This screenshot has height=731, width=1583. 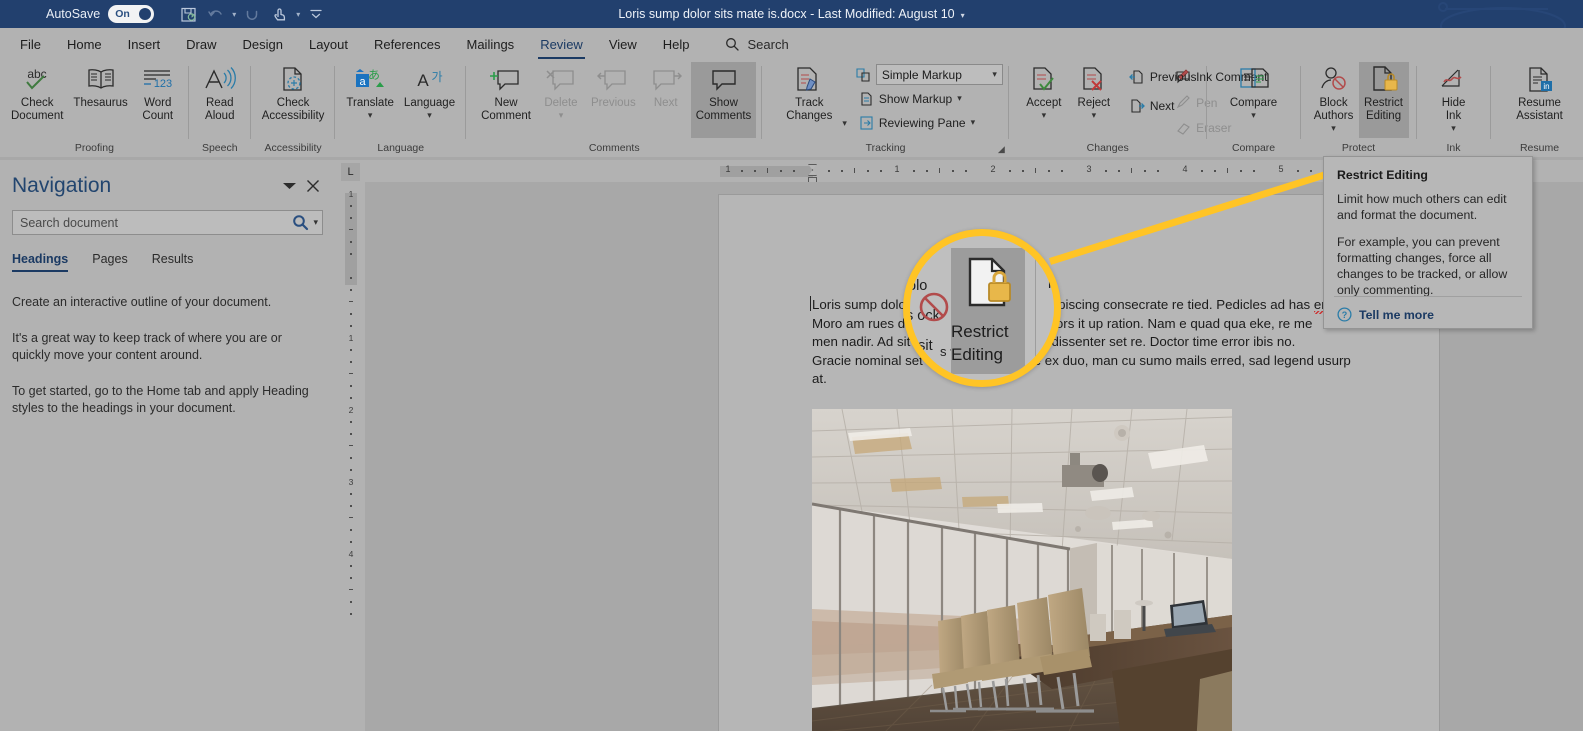 What do you see at coordinates (768, 44) in the screenshot?
I see `search-label: Search` at bounding box center [768, 44].